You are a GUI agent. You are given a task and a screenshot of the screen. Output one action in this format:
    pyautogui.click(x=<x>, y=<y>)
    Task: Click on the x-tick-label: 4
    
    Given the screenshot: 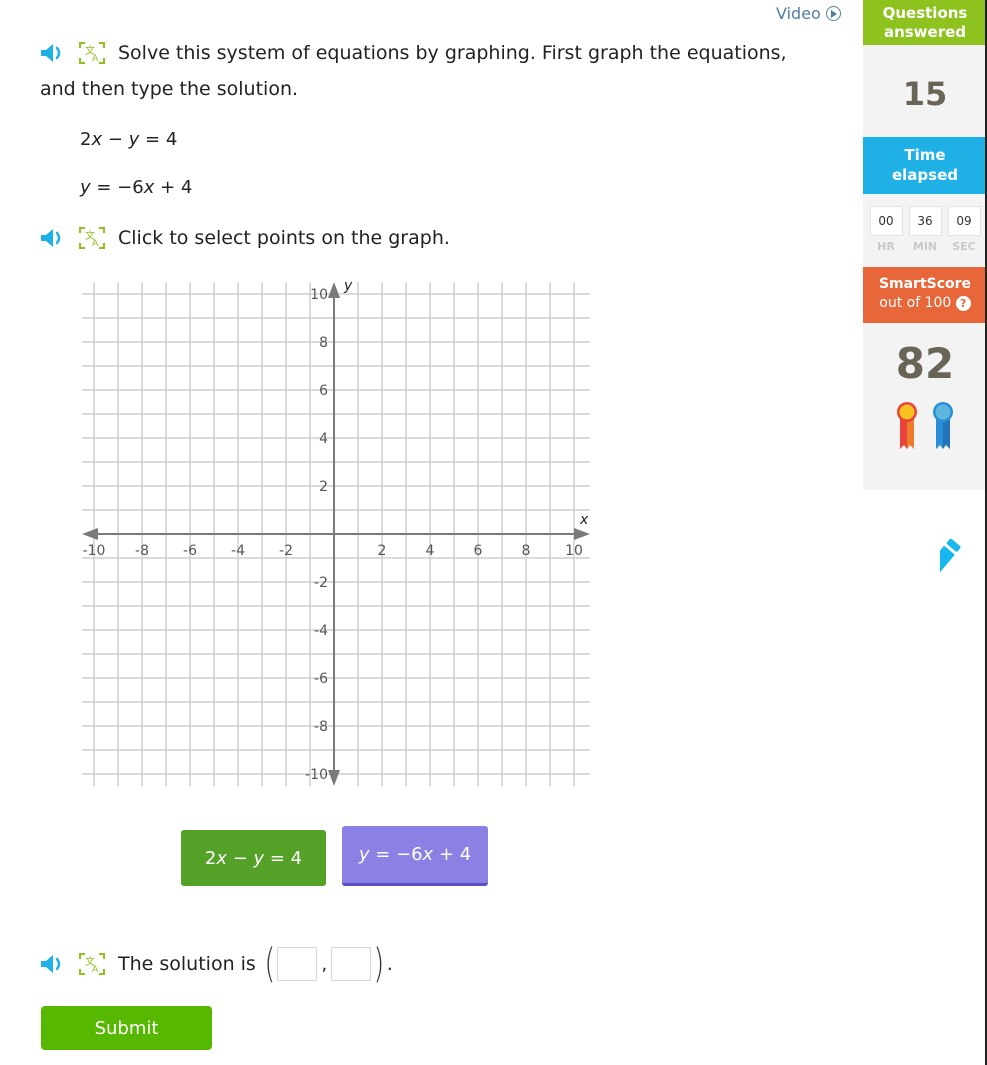 What is the action you would take?
    pyautogui.click(x=430, y=551)
    